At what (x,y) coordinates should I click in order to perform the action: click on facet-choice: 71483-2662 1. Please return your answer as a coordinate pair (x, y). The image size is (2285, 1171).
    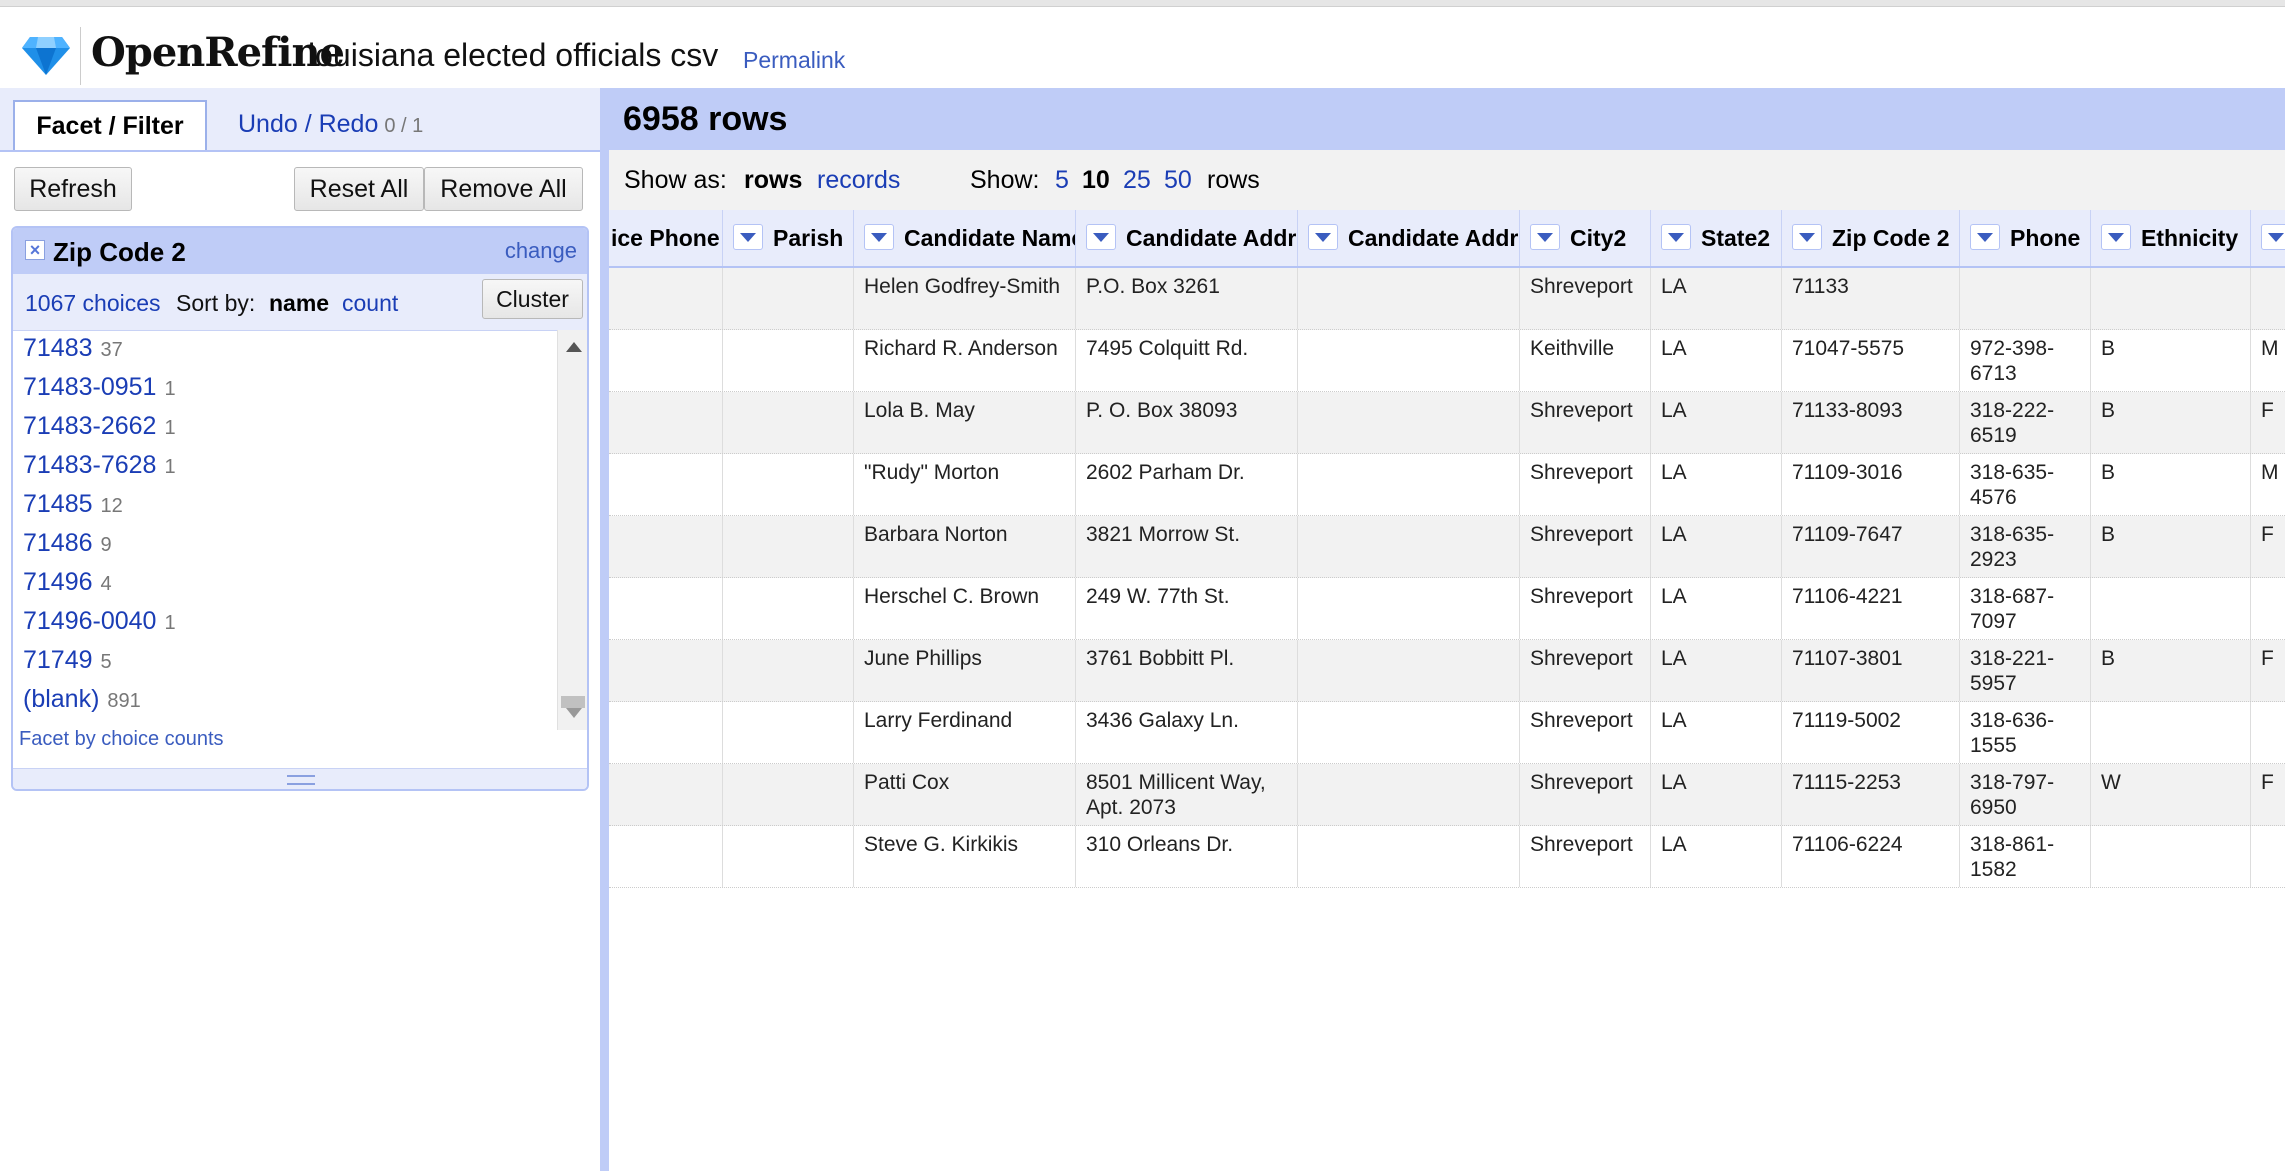
    Looking at the image, I should click on (99, 426).